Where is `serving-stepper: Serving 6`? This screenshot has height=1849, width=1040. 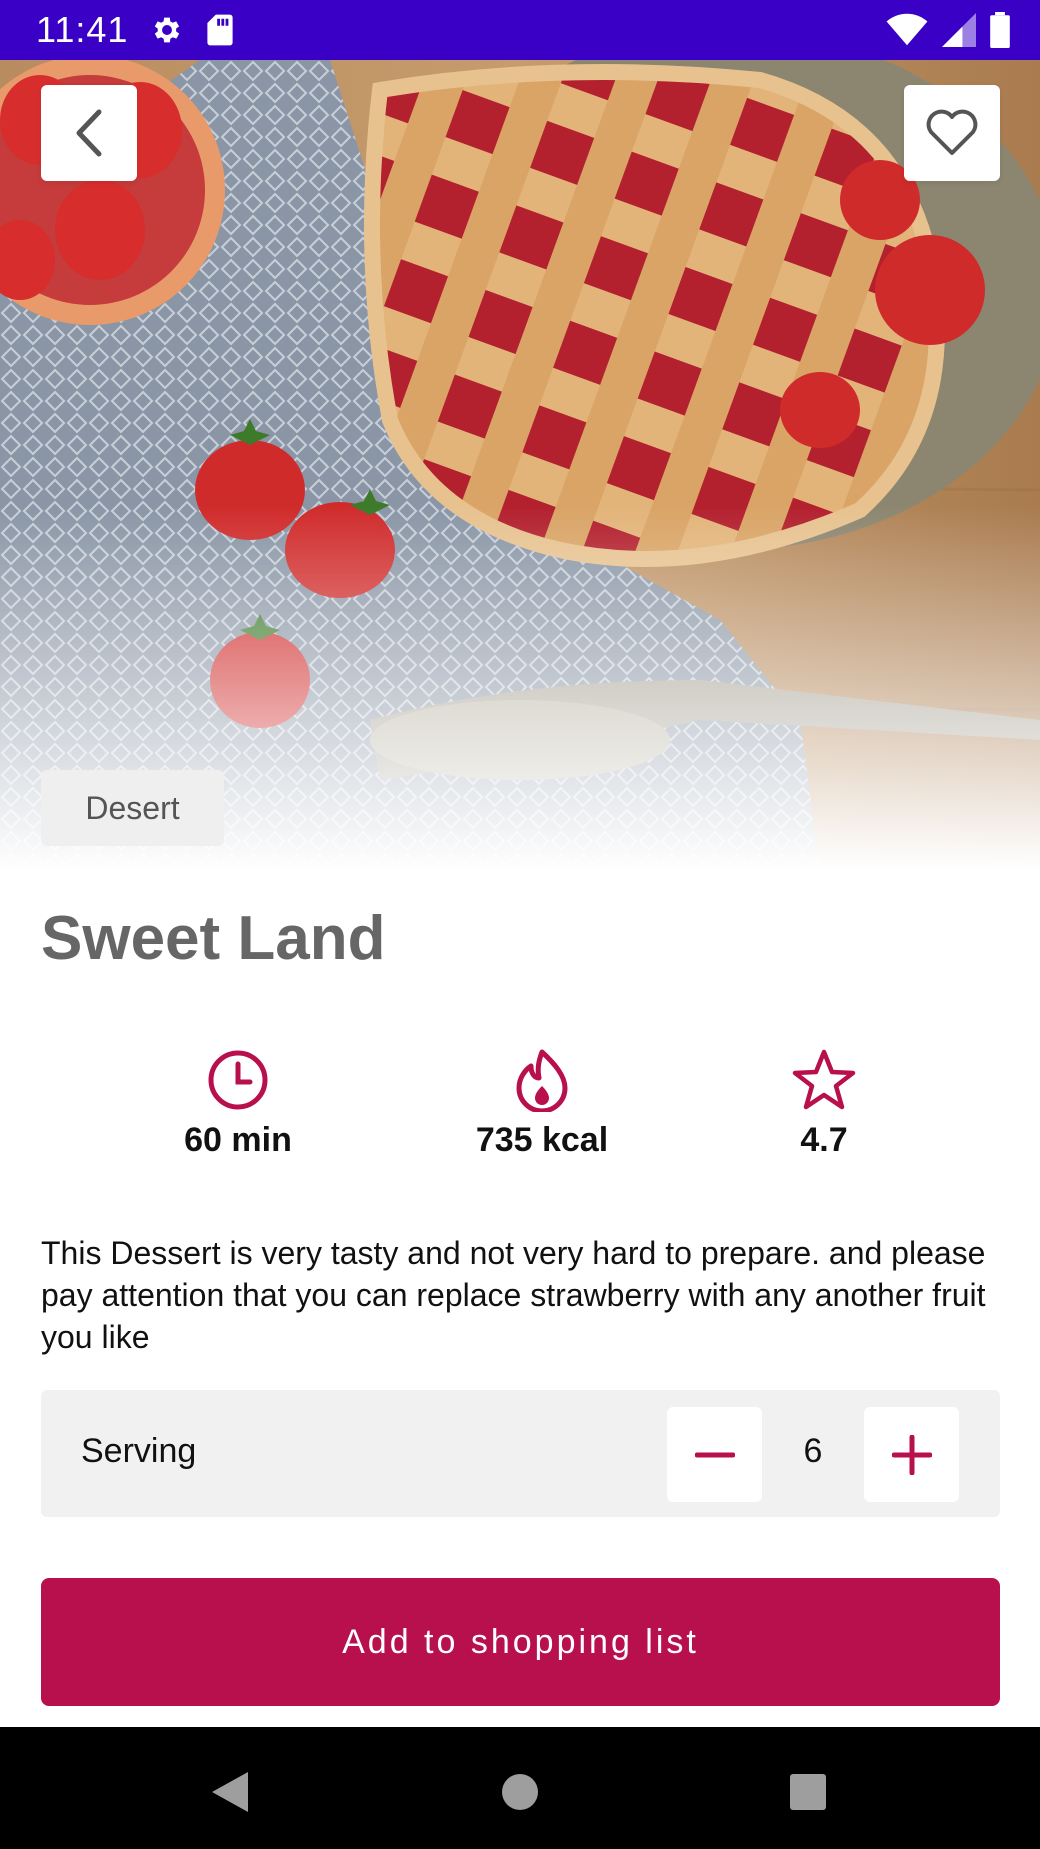 serving-stepper: Serving 6 is located at coordinates (520, 1453).